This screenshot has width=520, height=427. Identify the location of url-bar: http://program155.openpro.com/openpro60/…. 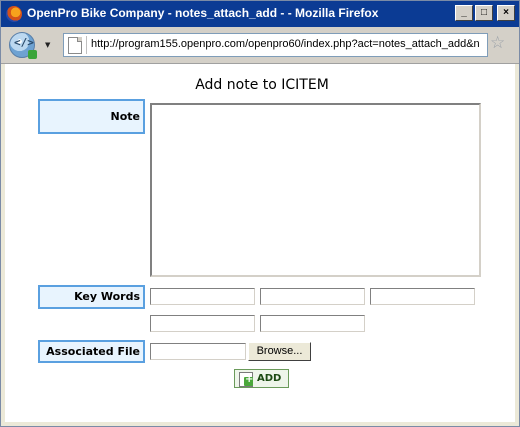
(275, 45).